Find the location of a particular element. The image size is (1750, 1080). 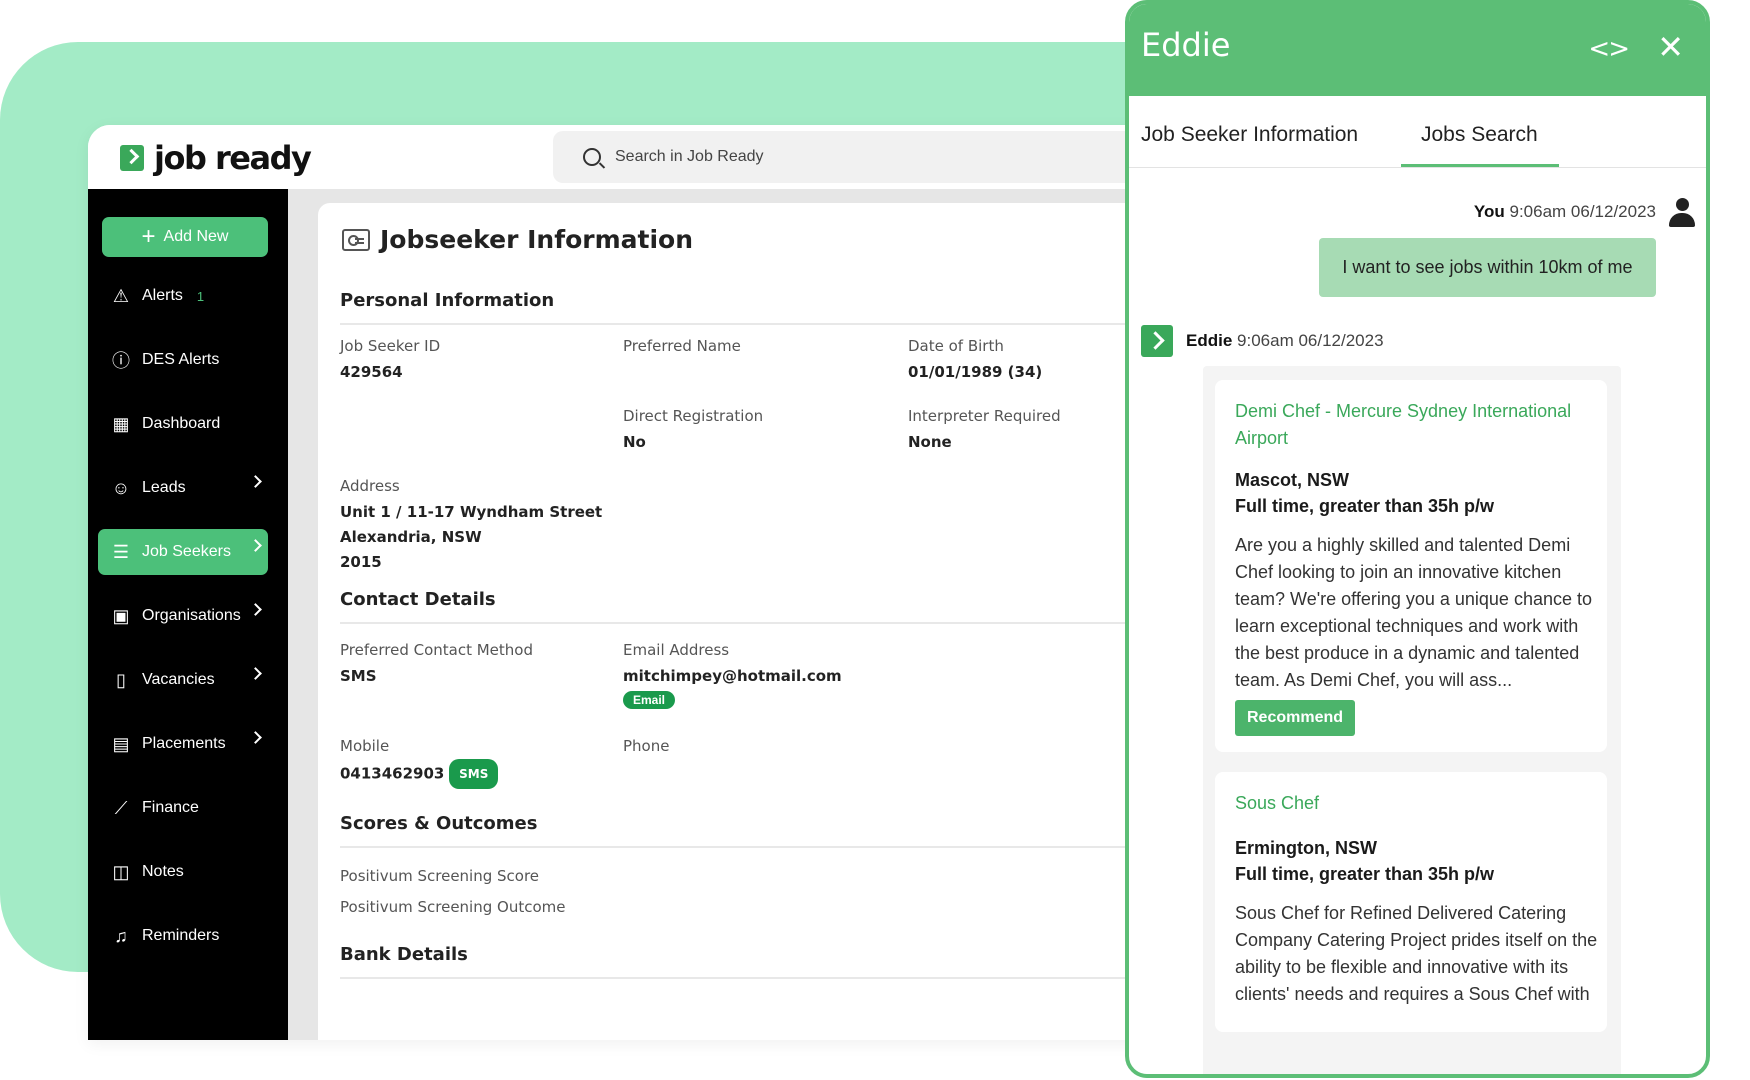

active-tab-indicator is located at coordinates (1480, 165).